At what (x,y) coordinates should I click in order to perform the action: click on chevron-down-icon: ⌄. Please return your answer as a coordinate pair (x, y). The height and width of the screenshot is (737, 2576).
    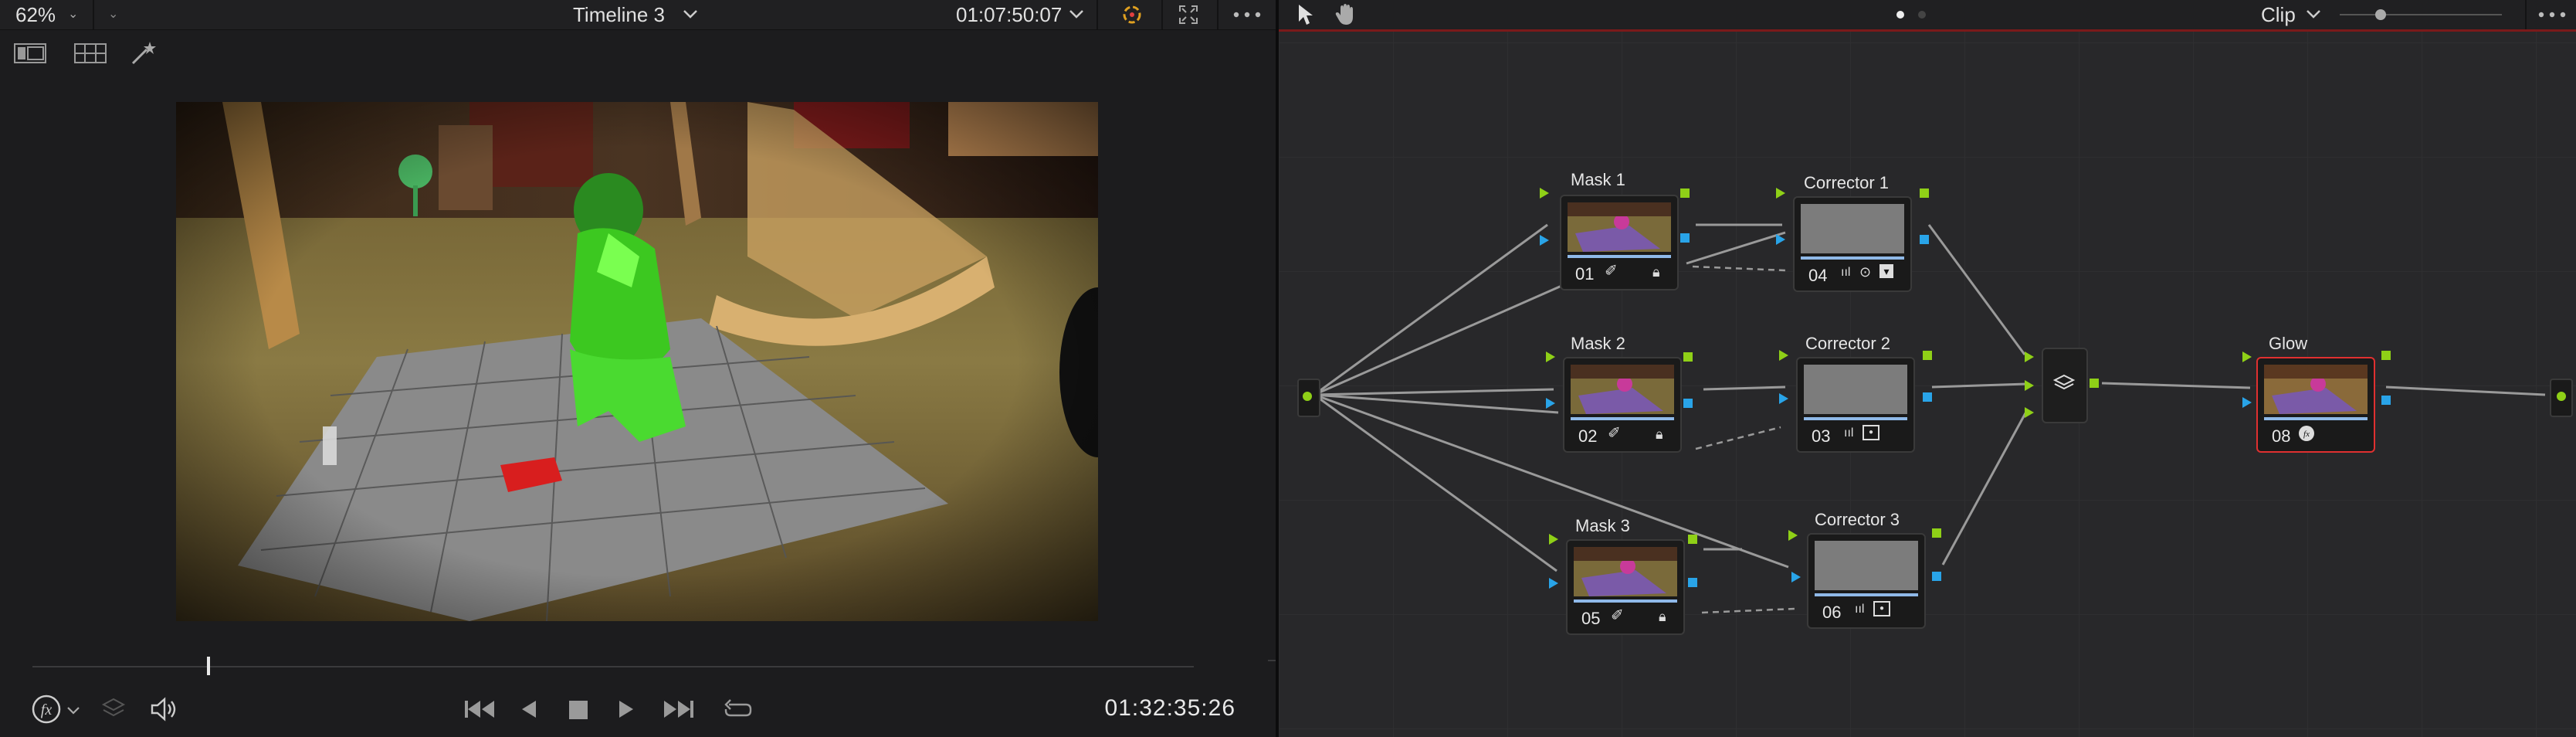
    Looking at the image, I should click on (73, 14).